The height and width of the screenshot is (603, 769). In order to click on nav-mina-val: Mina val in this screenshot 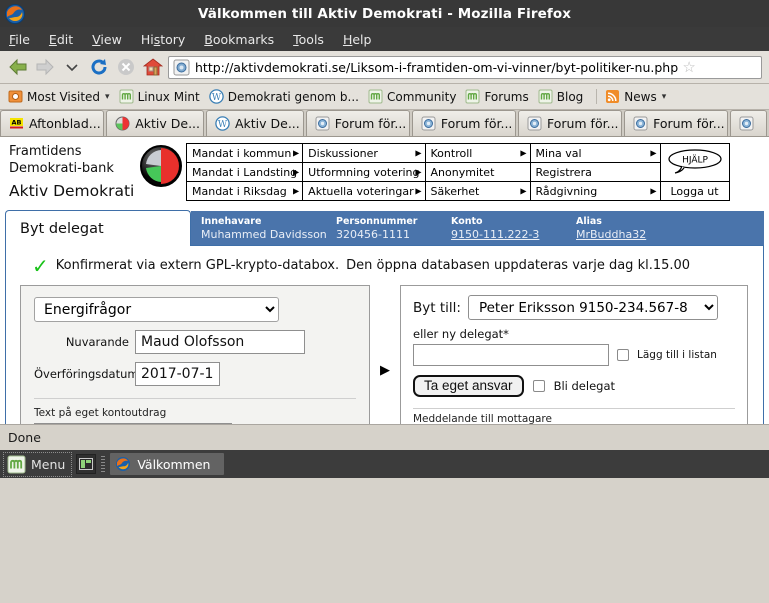, I will do `click(595, 153)`.